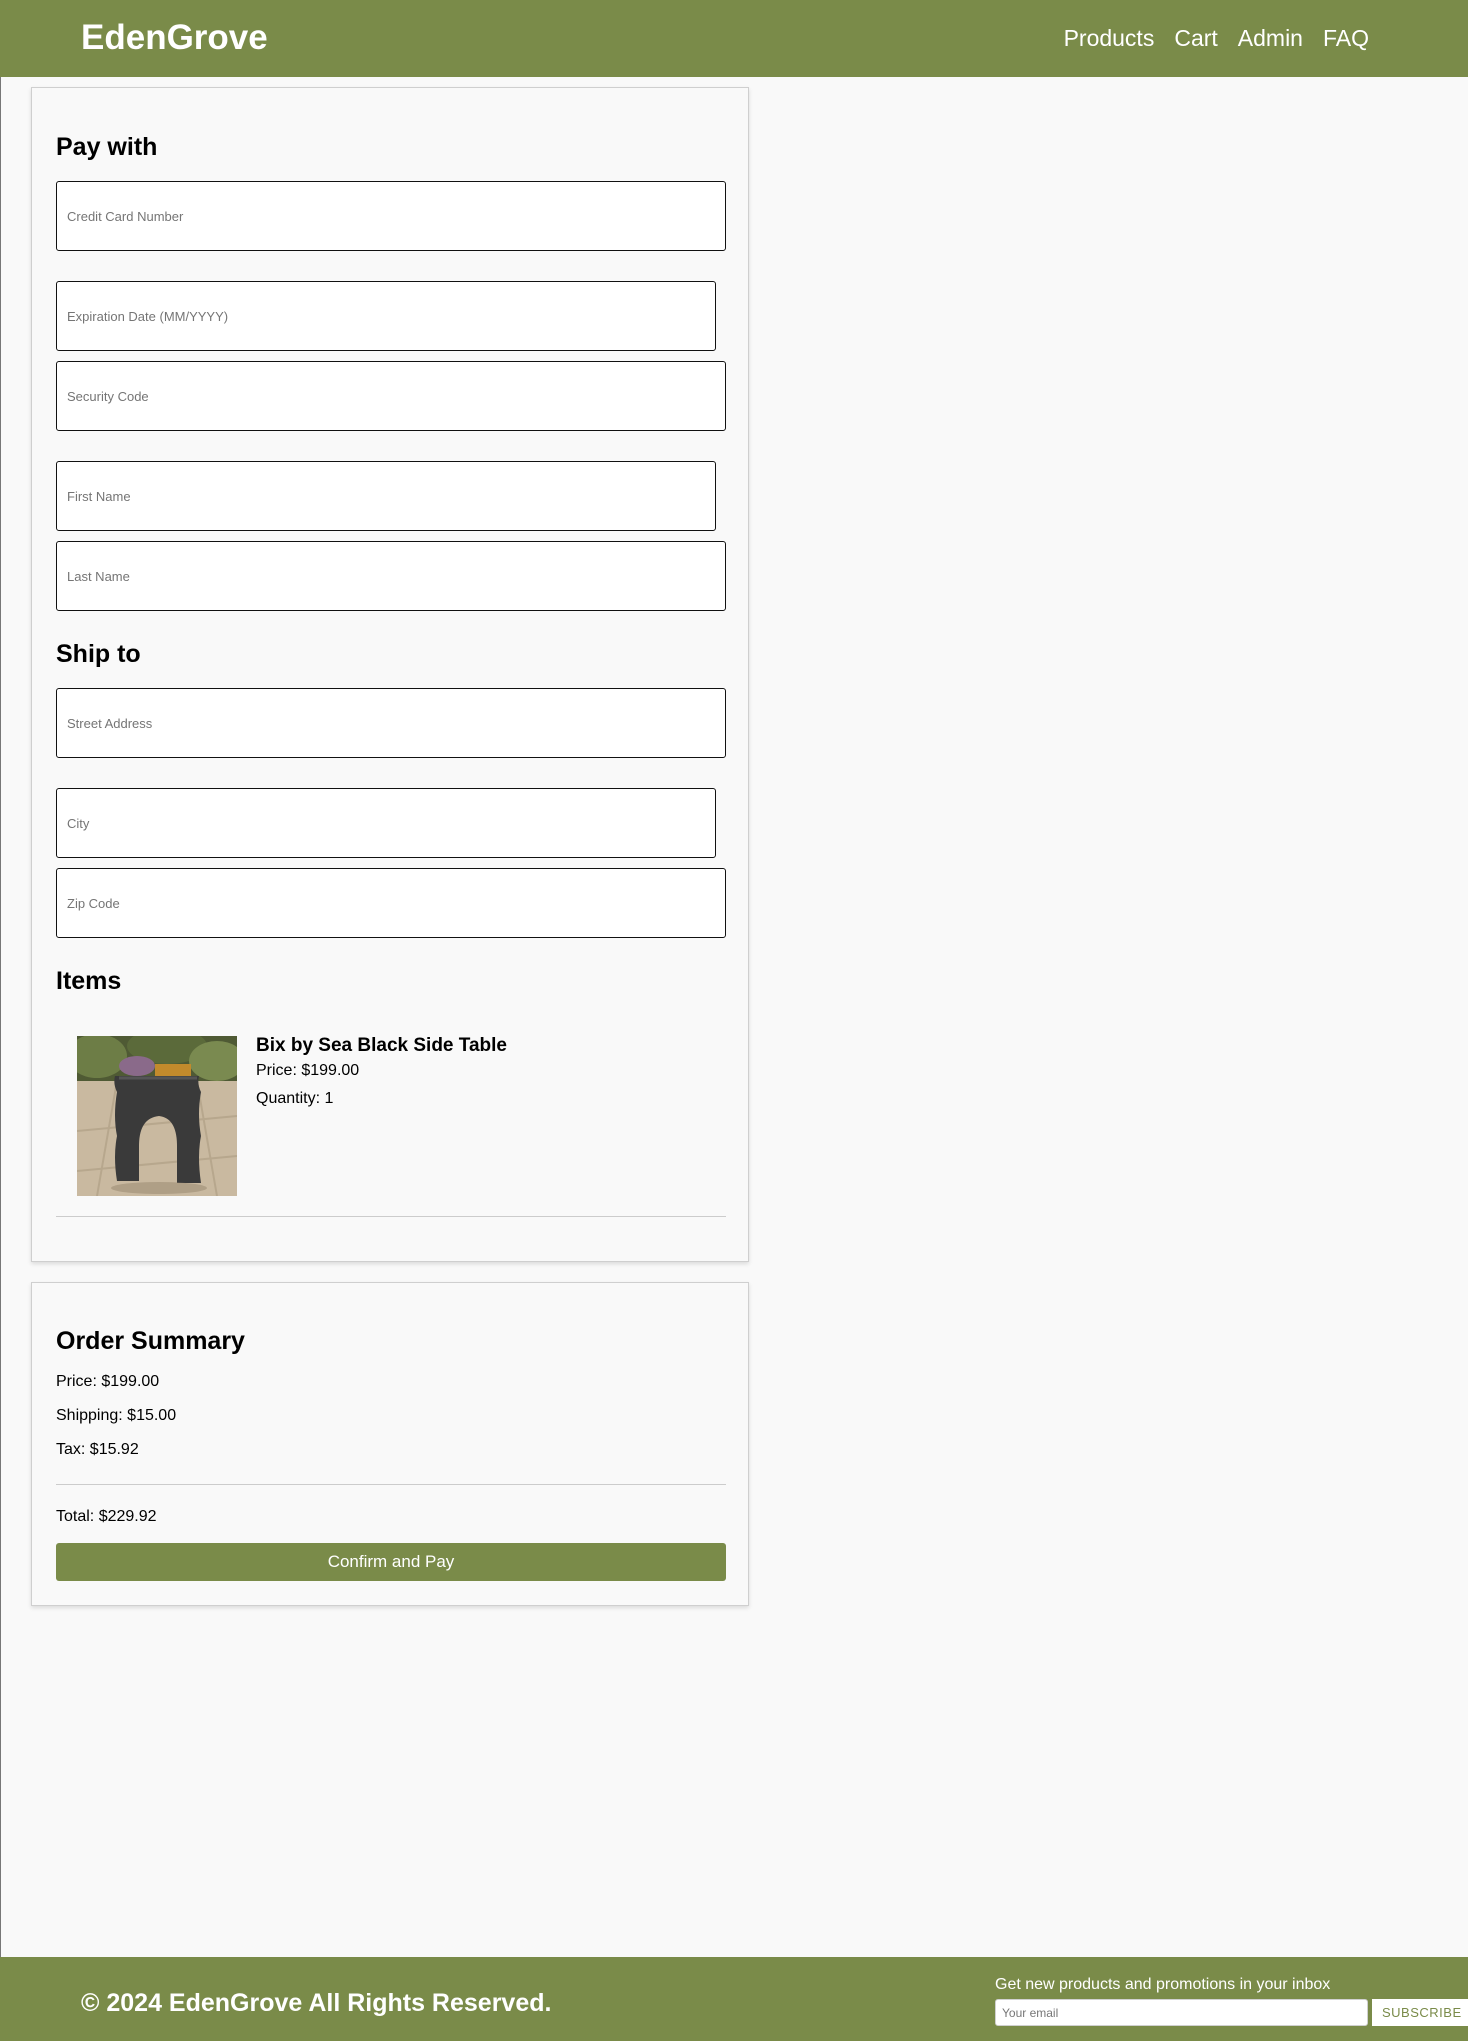 The height and width of the screenshot is (2041, 1468). I want to click on side-table-photo-icon, so click(157, 1116).